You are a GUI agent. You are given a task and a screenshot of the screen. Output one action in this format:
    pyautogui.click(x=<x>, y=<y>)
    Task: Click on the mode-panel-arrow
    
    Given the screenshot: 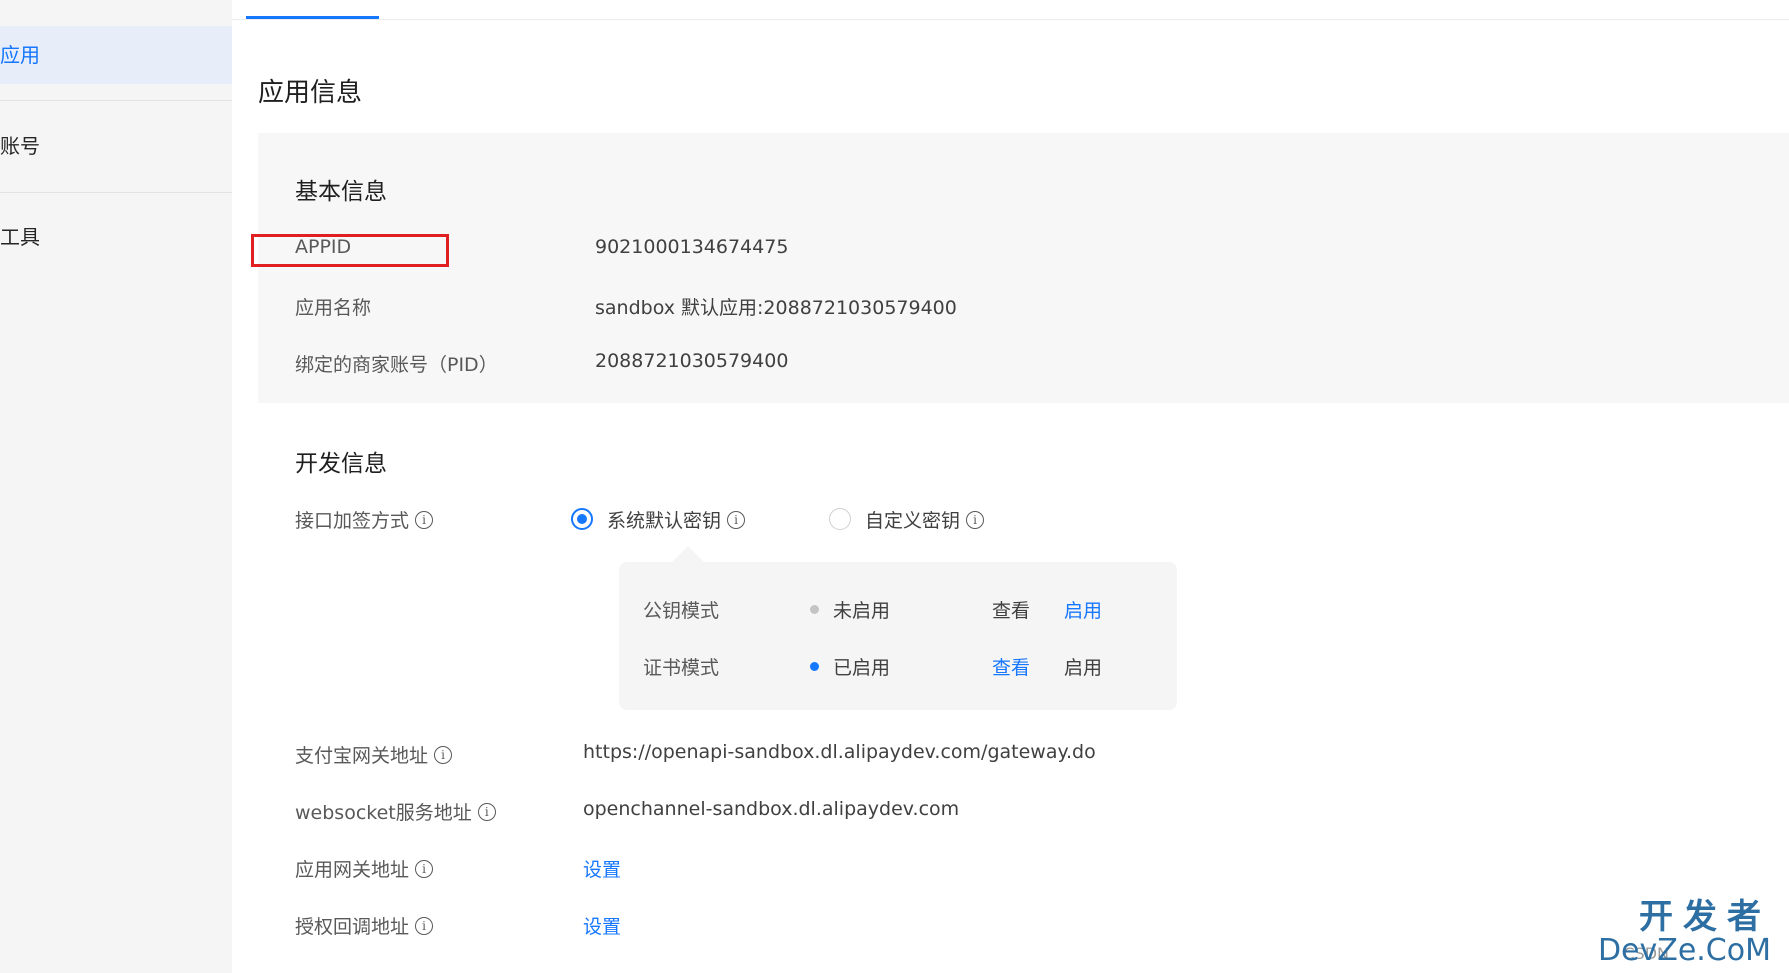 What is the action you would take?
    pyautogui.click(x=688, y=554)
    